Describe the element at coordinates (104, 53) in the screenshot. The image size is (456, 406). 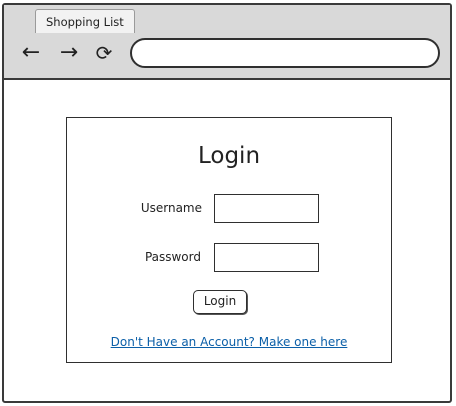
I see `reload-icon: ⟳` at that location.